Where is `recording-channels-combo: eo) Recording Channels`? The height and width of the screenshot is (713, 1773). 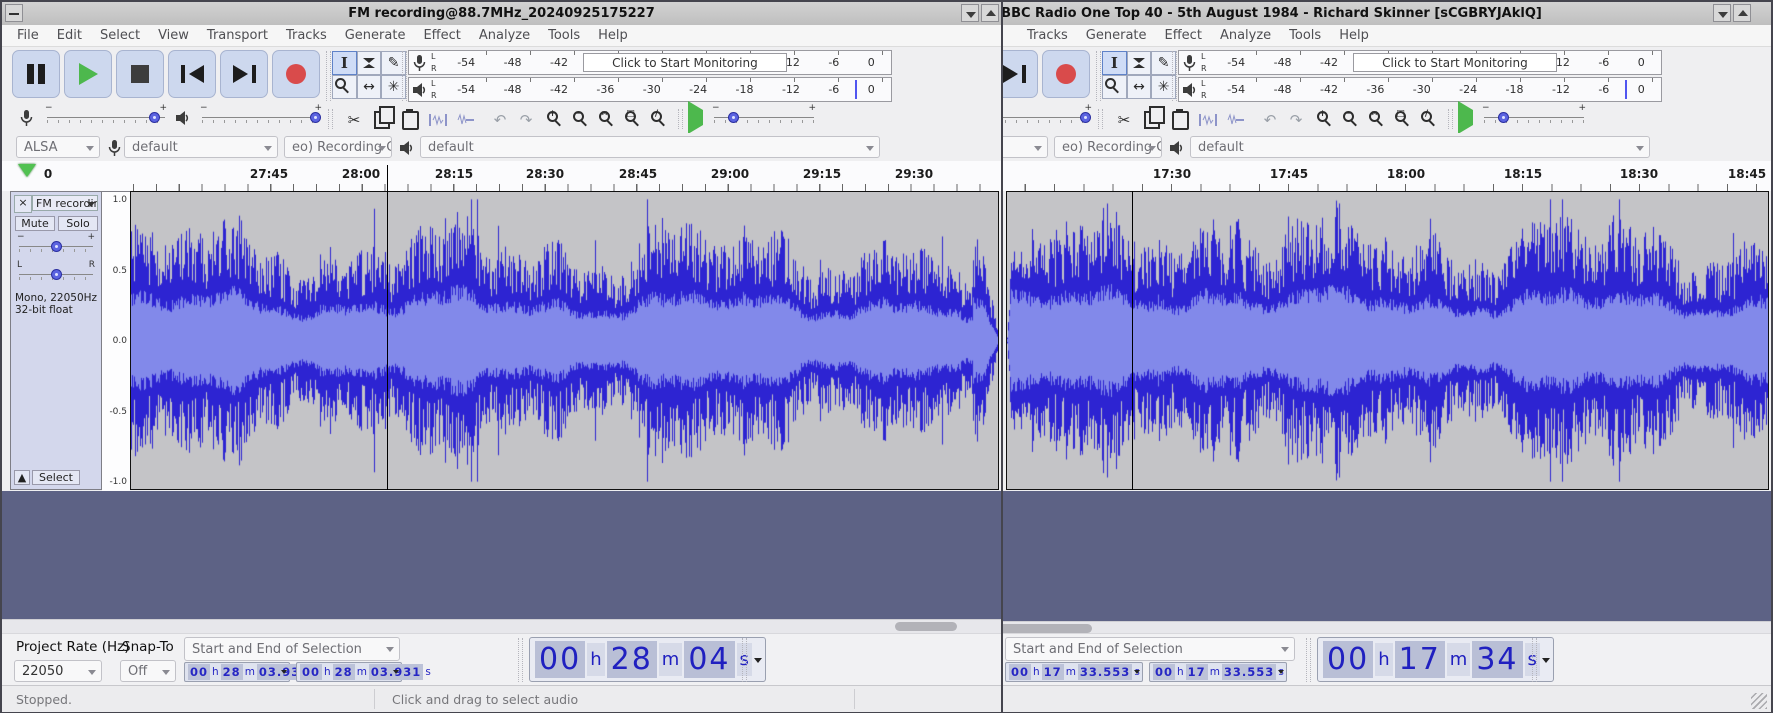 recording-channels-combo: eo) Recording Channels is located at coordinates (1108, 147).